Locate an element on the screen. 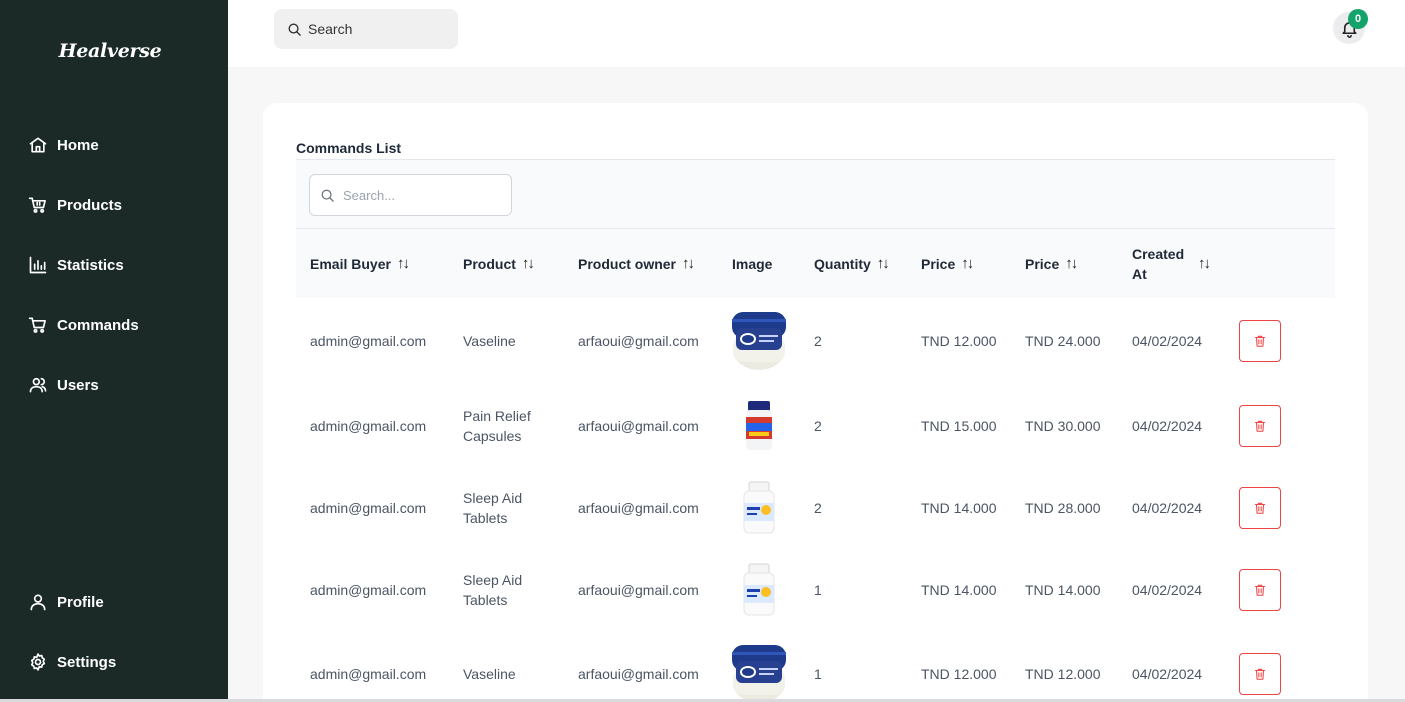 This screenshot has height=702, width=1405. column-product: Product ↑↓ is located at coordinates (499, 263).